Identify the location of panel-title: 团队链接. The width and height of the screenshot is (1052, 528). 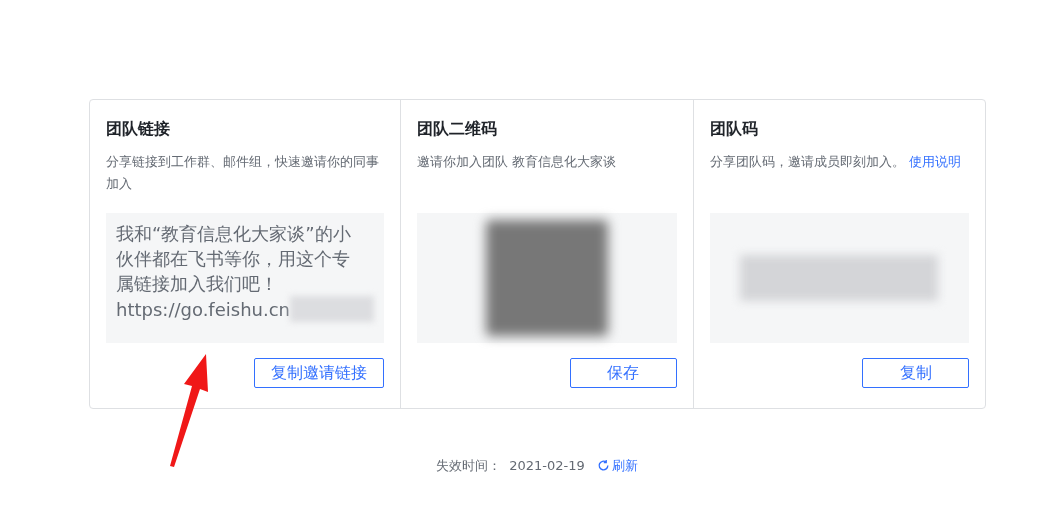
(138, 129).